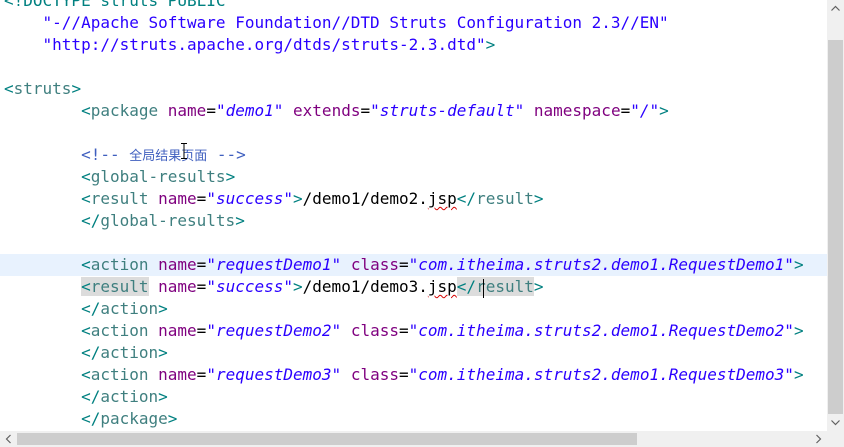  Describe the element at coordinates (835, 227) in the screenshot. I see `vertical-scroll-thumb` at that location.